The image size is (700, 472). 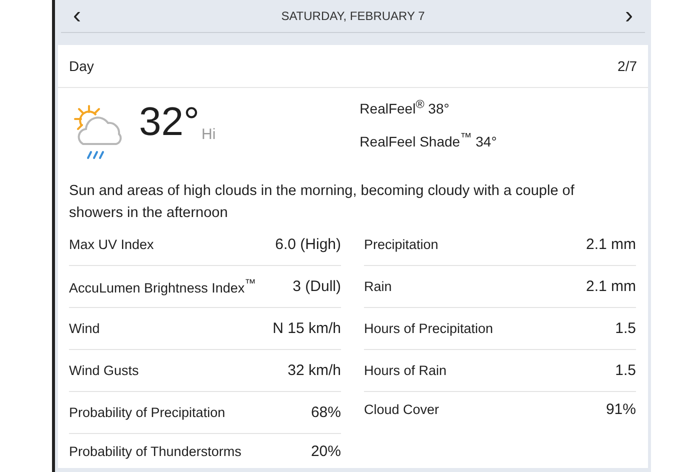 I want to click on detail-value: 20%, so click(x=325, y=451).